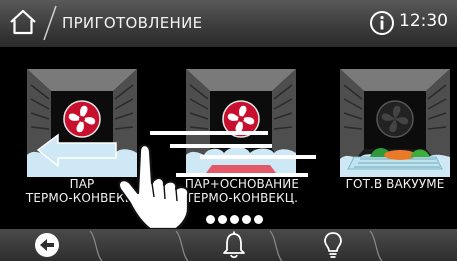 This screenshot has width=457, height=261. I want to click on back-icon, so click(47, 245).